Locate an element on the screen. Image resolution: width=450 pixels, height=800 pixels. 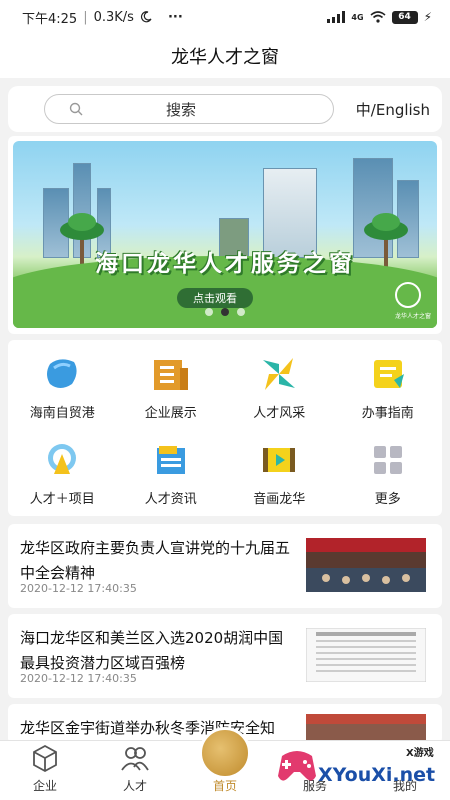
status-speed: 0.3K/s is located at coordinates (113, 17).